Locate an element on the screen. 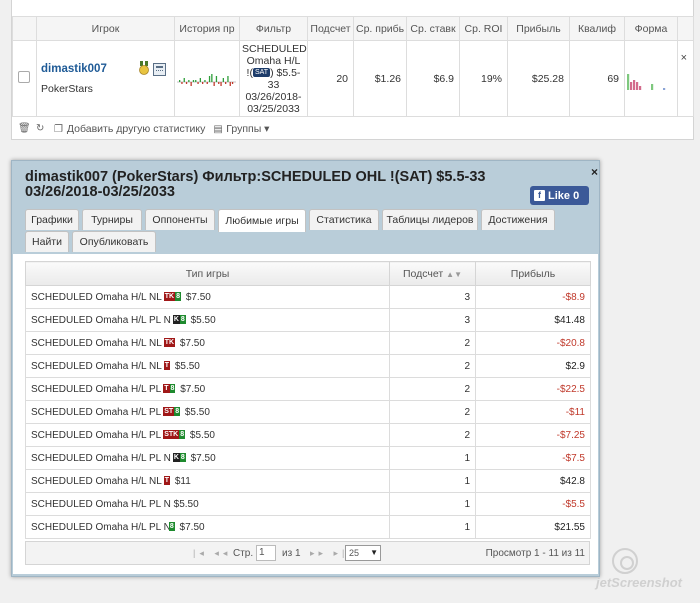 Image resolution: width=700 pixels, height=603 pixels. tab-charts: Графики is located at coordinates (52, 219).